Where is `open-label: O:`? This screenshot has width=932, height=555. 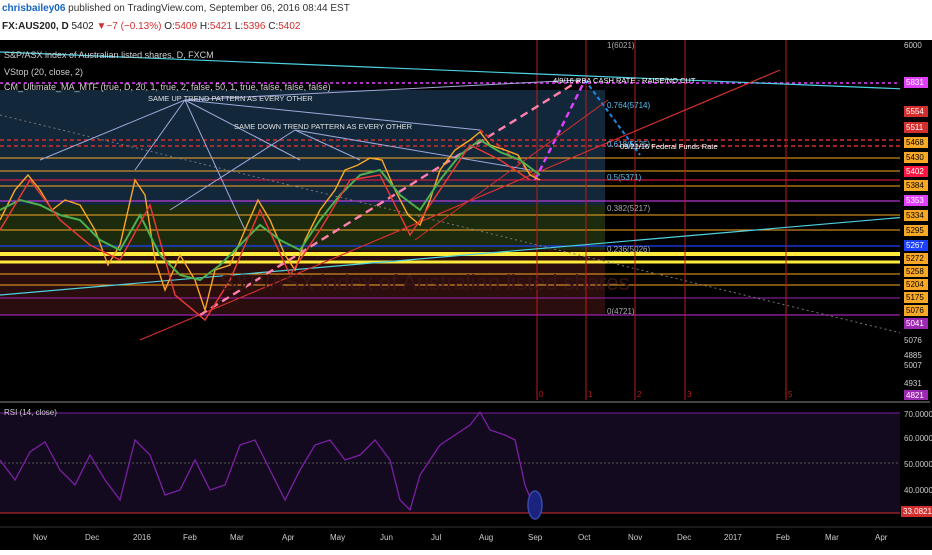 open-label: O: is located at coordinates (169, 26).